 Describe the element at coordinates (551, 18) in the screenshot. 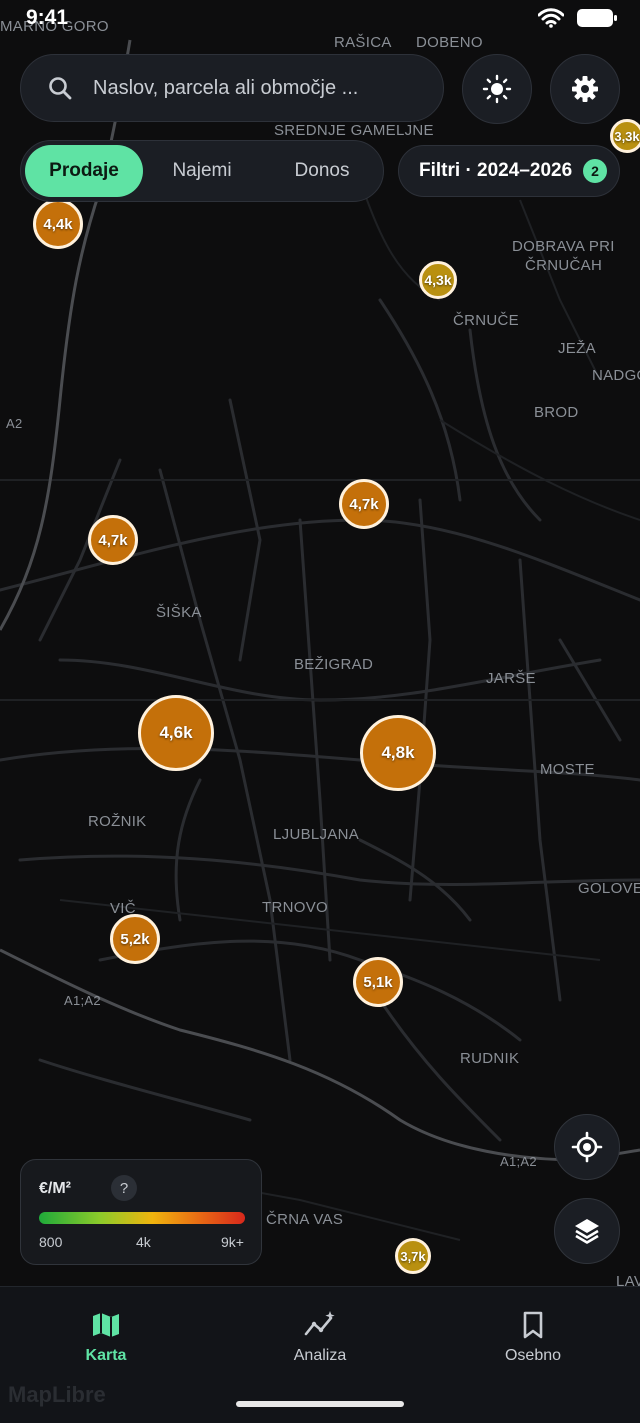

I see `wifi-icon` at that location.